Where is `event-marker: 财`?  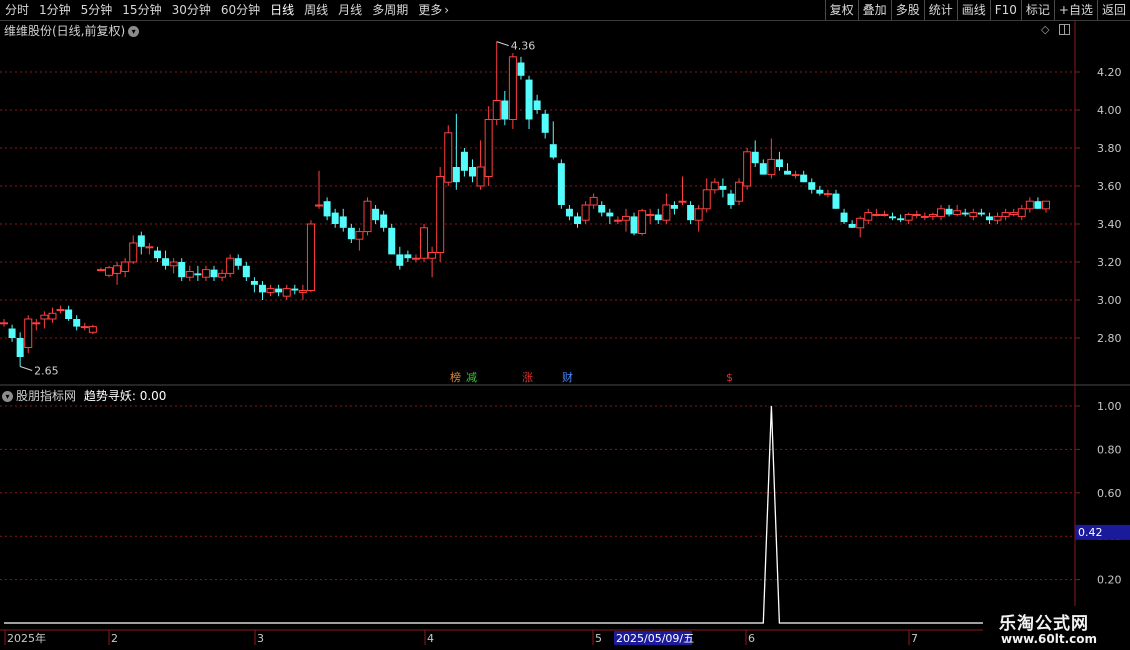 event-marker: 财 is located at coordinates (567, 377).